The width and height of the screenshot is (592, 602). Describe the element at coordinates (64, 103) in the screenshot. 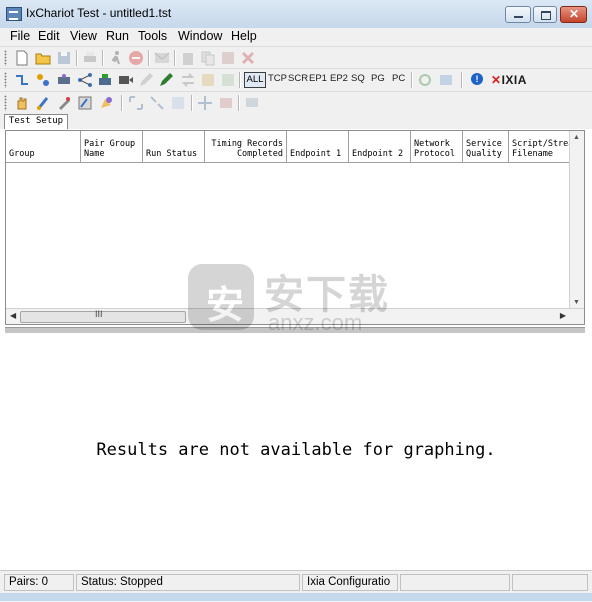

I see `tag-icon` at that location.